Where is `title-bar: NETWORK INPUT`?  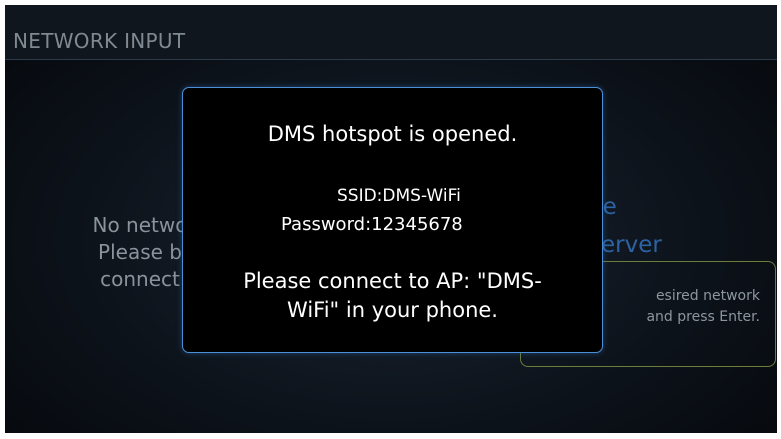
title-bar: NETWORK INPUT is located at coordinates (391, 32).